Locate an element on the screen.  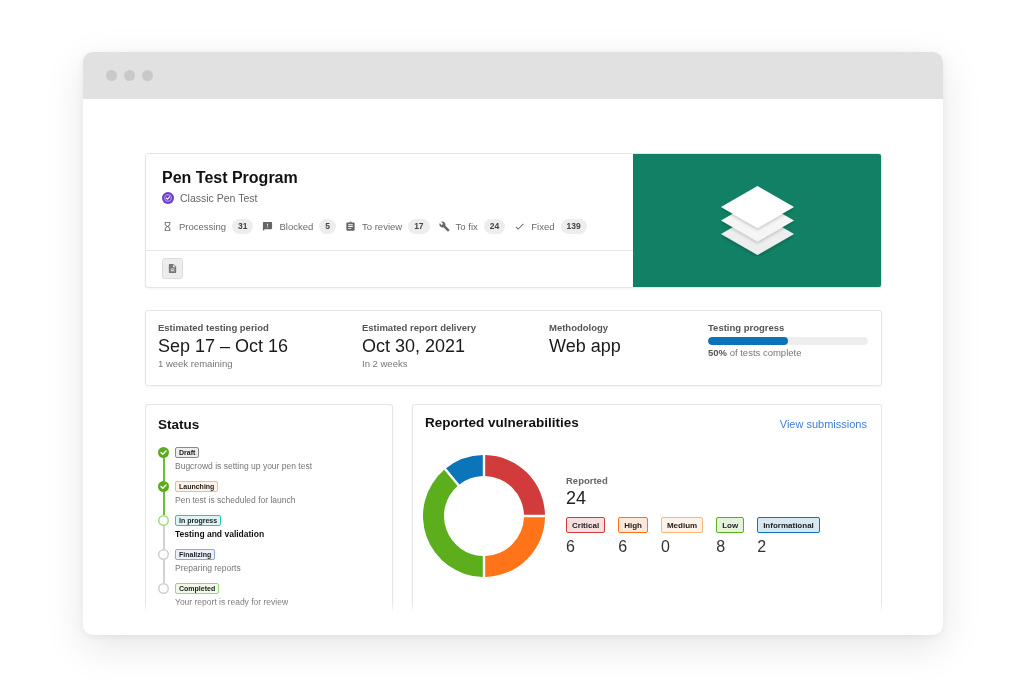
severity-badge: Critical is located at coordinates (586, 525).